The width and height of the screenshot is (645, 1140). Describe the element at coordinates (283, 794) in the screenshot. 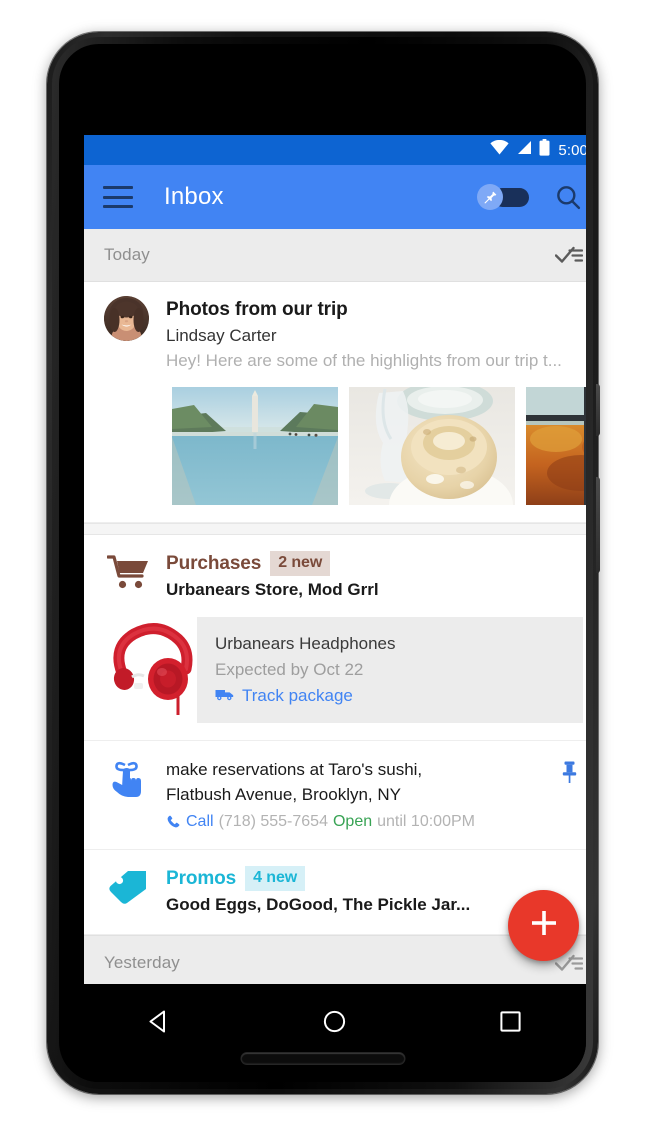

I see `reminder-line-2: Flatbush Avenue, Brooklyn, NY` at that location.